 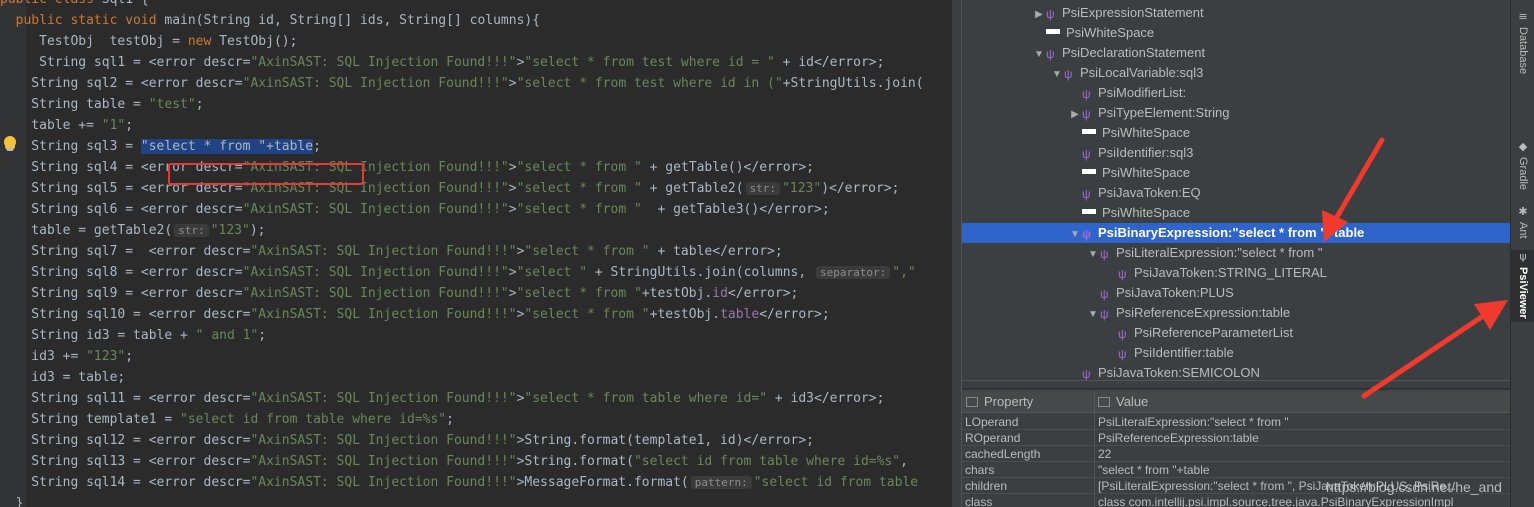 What do you see at coordinates (980, 470) in the screenshot?
I see `property-name: chars` at bounding box center [980, 470].